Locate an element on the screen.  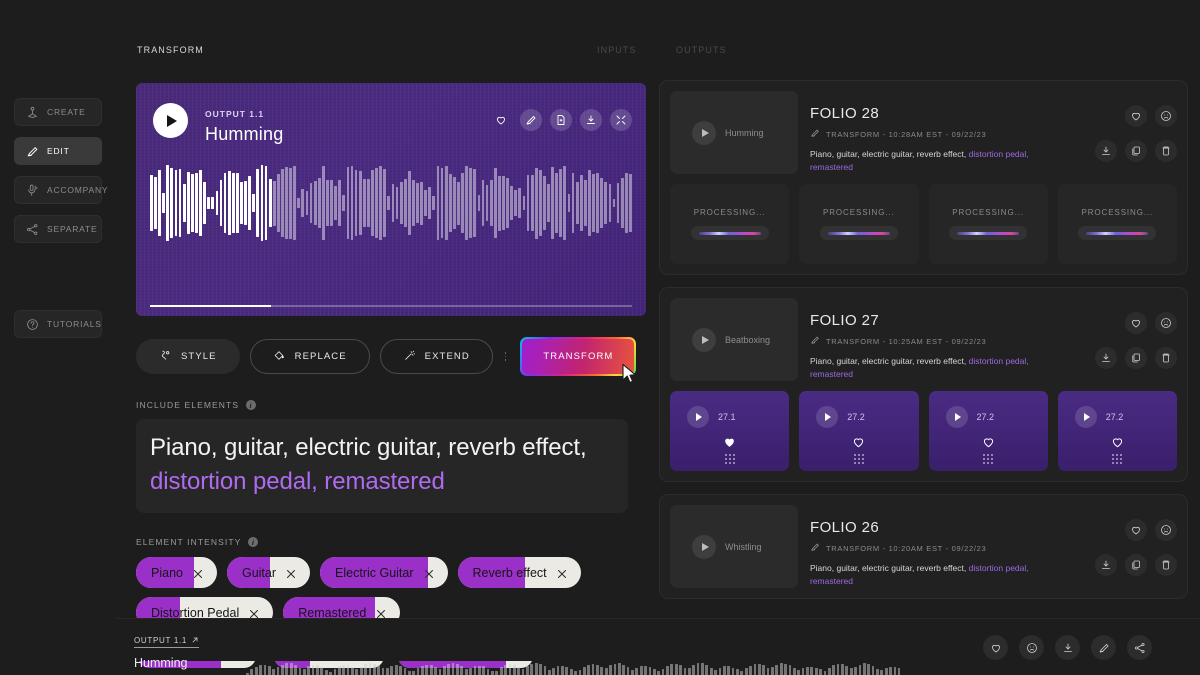
dock-kicker-label: OUTPUT 1.1 is located at coordinates (161, 640).